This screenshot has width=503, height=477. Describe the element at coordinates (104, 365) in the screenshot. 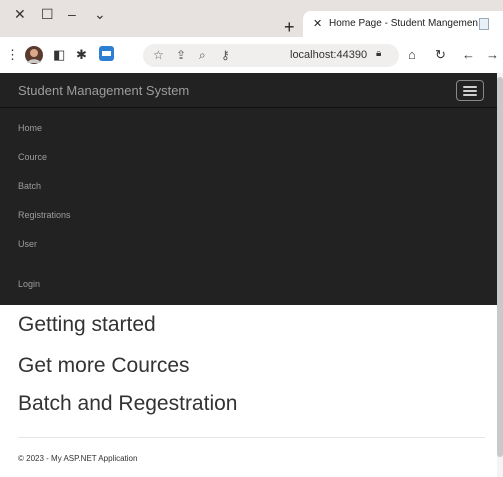

I see `heading-get-more-cources: Get more Cources` at that location.